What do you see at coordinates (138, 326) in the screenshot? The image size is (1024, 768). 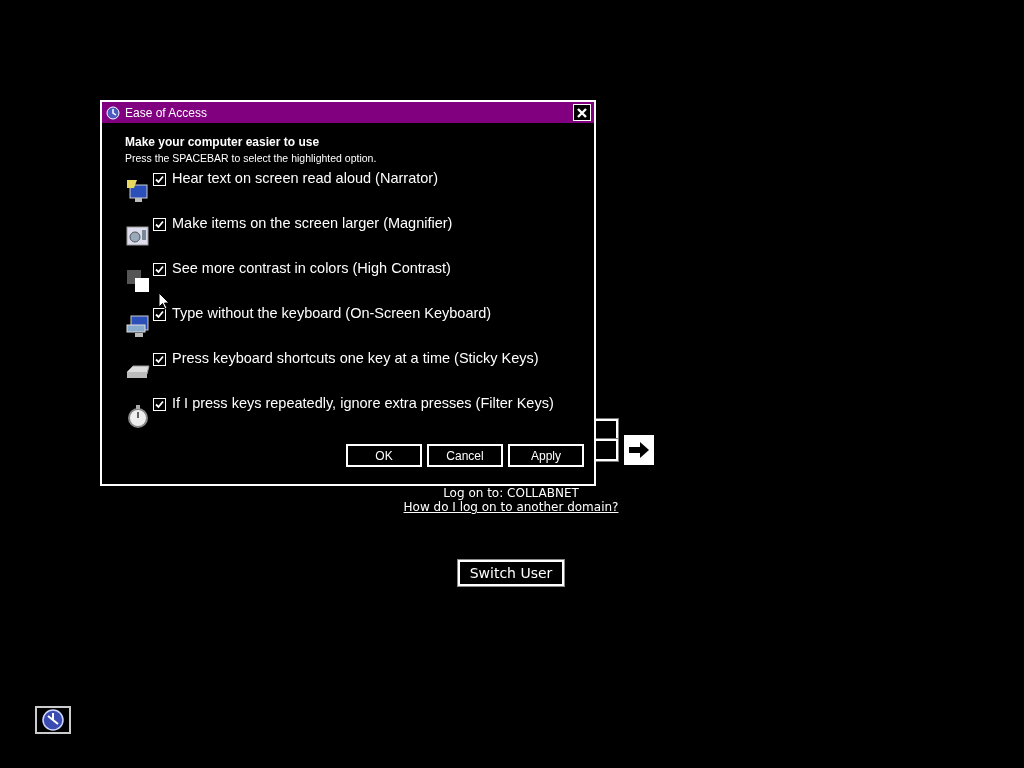 I see `keyboard-monitor-icon` at bounding box center [138, 326].